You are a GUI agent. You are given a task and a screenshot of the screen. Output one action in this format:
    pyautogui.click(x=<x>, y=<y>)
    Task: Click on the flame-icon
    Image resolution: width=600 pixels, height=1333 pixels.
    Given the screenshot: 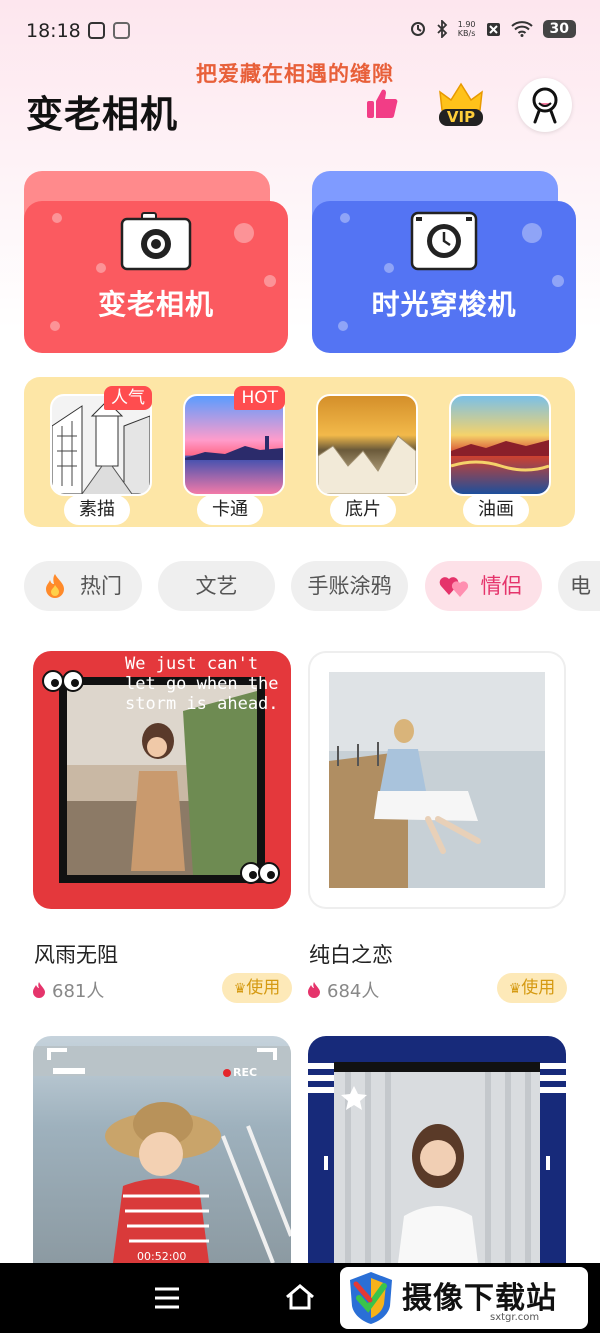 What is the action you would take?
    pyautogui.click(x=55, y=586)
    